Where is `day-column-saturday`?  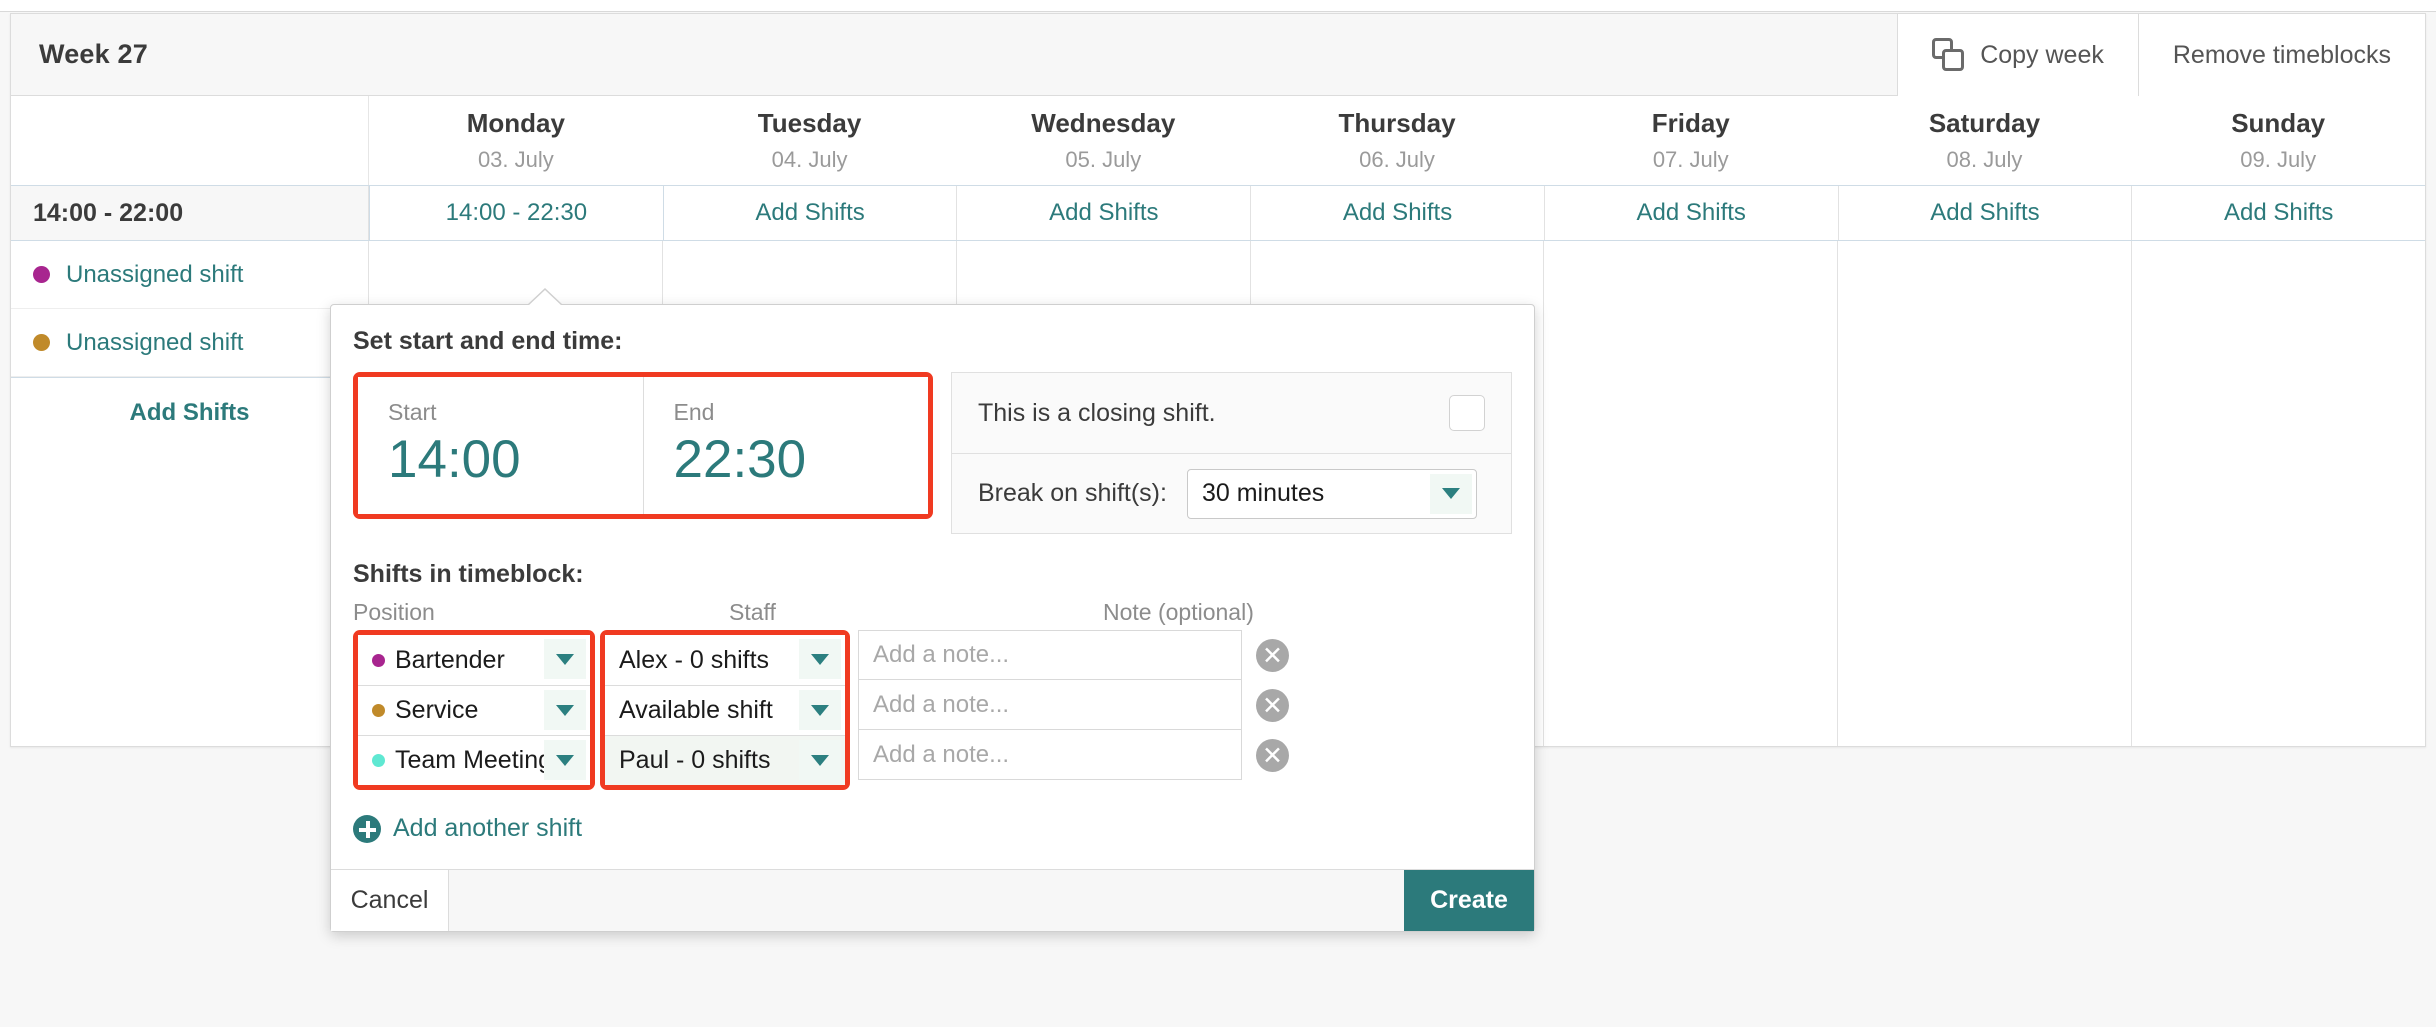 day-column-saturday is located at coordinates (1985, 493).